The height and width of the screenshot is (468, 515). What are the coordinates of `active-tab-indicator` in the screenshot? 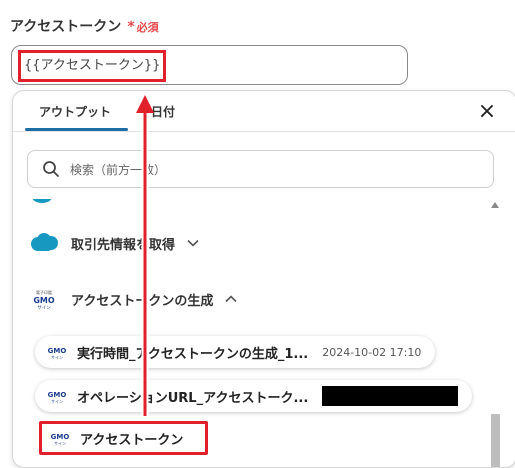 It's located at (76, 129).